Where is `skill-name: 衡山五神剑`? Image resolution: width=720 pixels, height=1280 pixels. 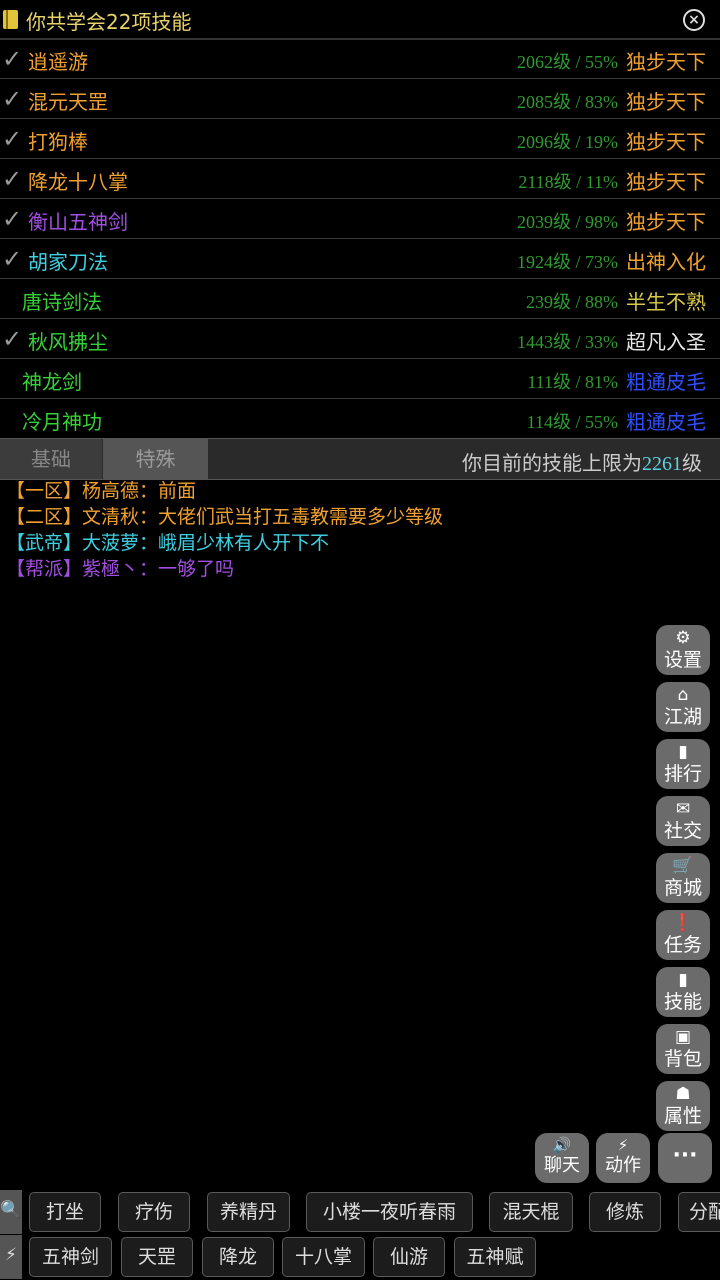 skill-name: 衡山五神剑 is located at coordinates (78, 222).